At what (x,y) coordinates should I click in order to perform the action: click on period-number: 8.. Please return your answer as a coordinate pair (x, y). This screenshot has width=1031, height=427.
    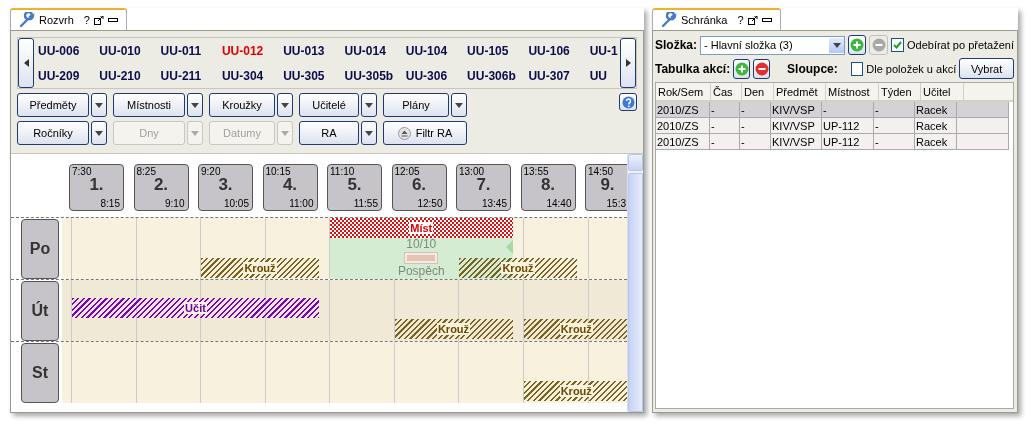
    Looking at the image, I should click on (548, 185).